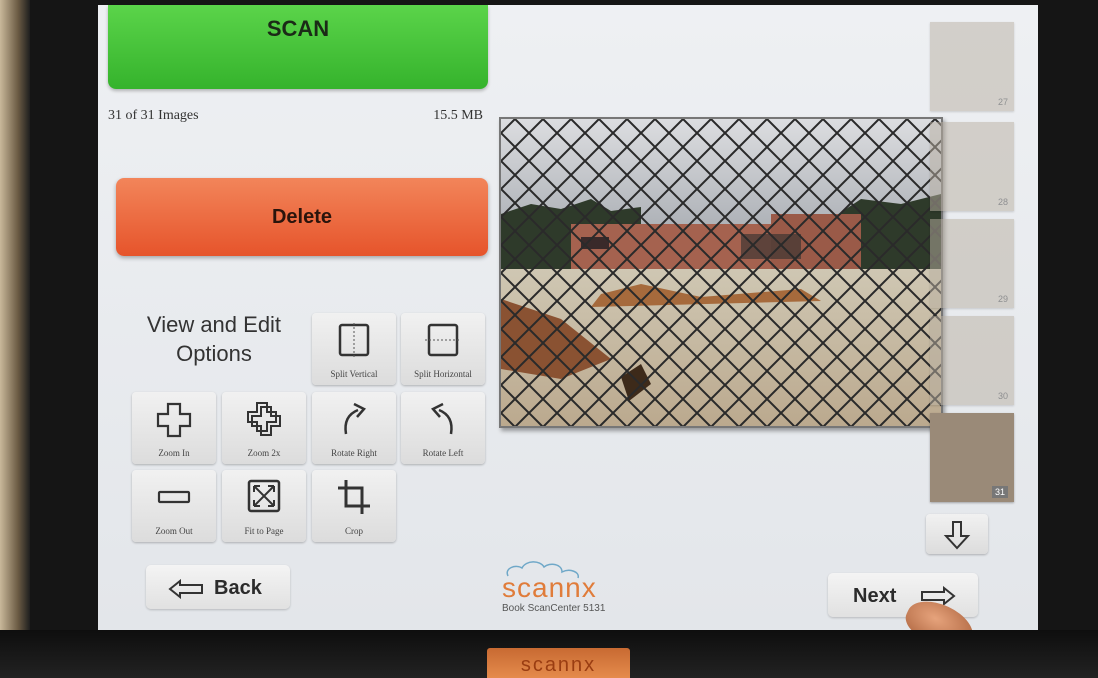 Image resolution: width=1098 pixels, height=678 pixels. Describe the element at coordinates (238, 588) in the screenshot. I see `back-label: Back` at that location.